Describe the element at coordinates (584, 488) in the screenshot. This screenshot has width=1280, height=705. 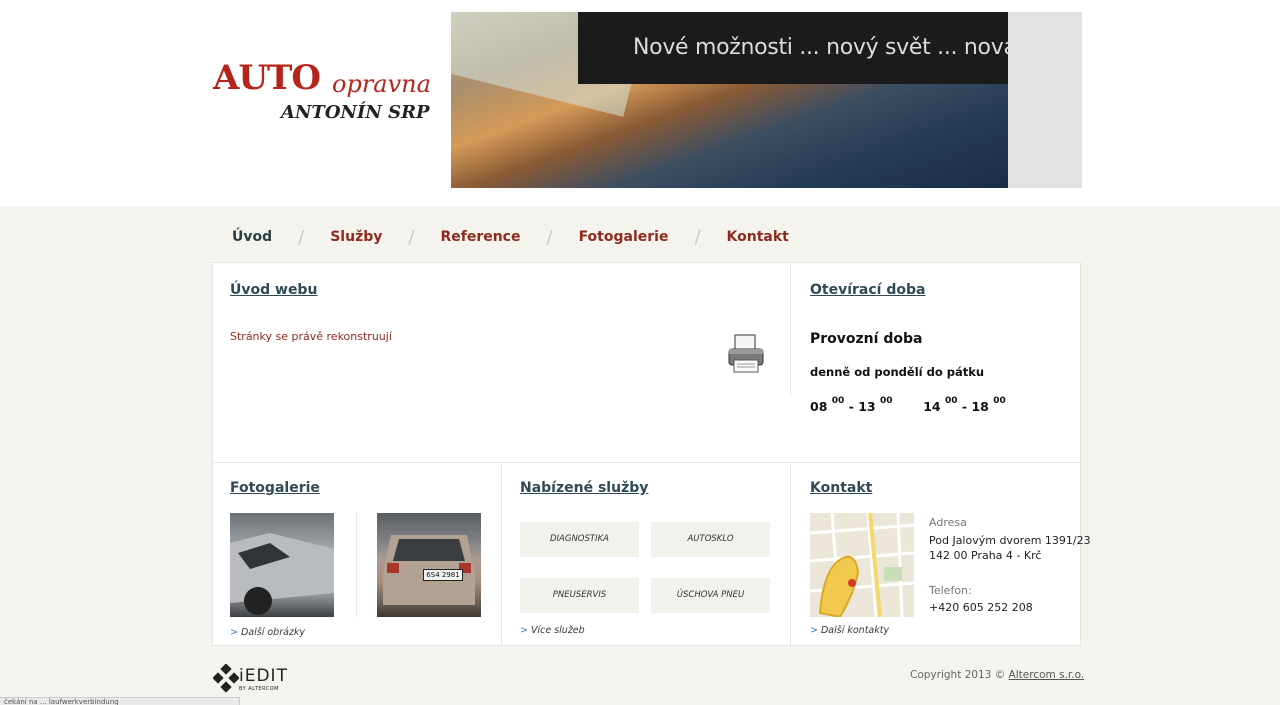
I see `services-title-link: Nabízené služby` at that location.